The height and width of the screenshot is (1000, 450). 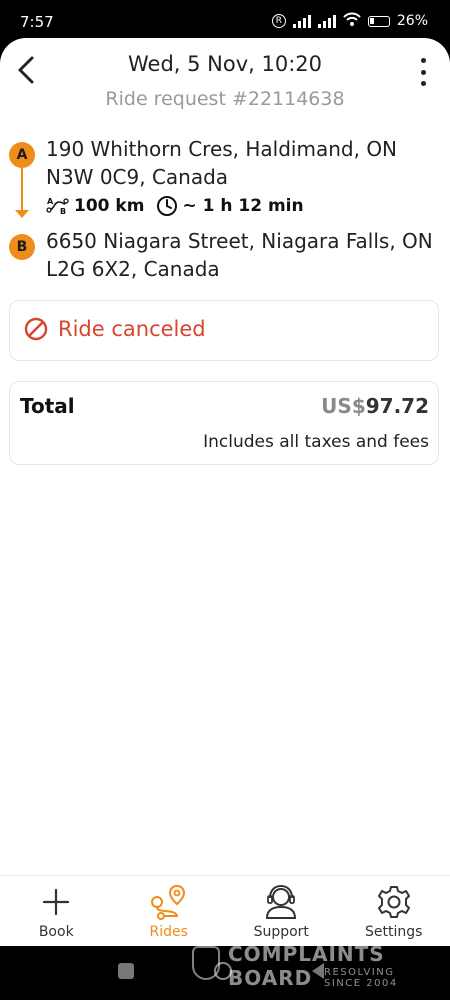 I want to click on distance-icon: AB, so click(x=58, y=206).